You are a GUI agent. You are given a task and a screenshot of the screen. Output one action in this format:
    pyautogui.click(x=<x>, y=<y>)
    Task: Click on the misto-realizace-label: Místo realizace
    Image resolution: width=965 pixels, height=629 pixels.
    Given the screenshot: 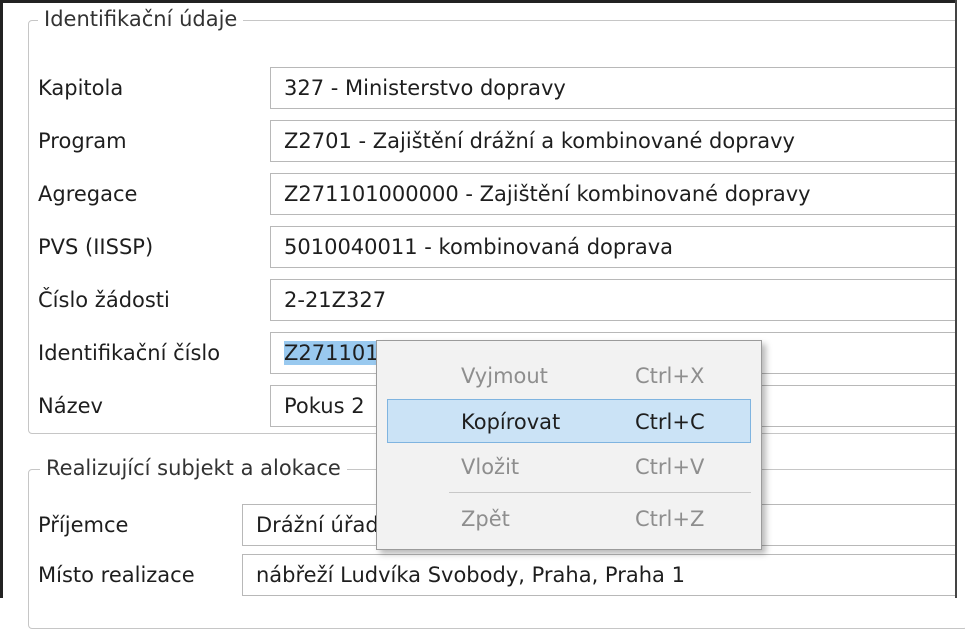 What is the action you would take?
    pyautogui.click(x=116, y=575)
    